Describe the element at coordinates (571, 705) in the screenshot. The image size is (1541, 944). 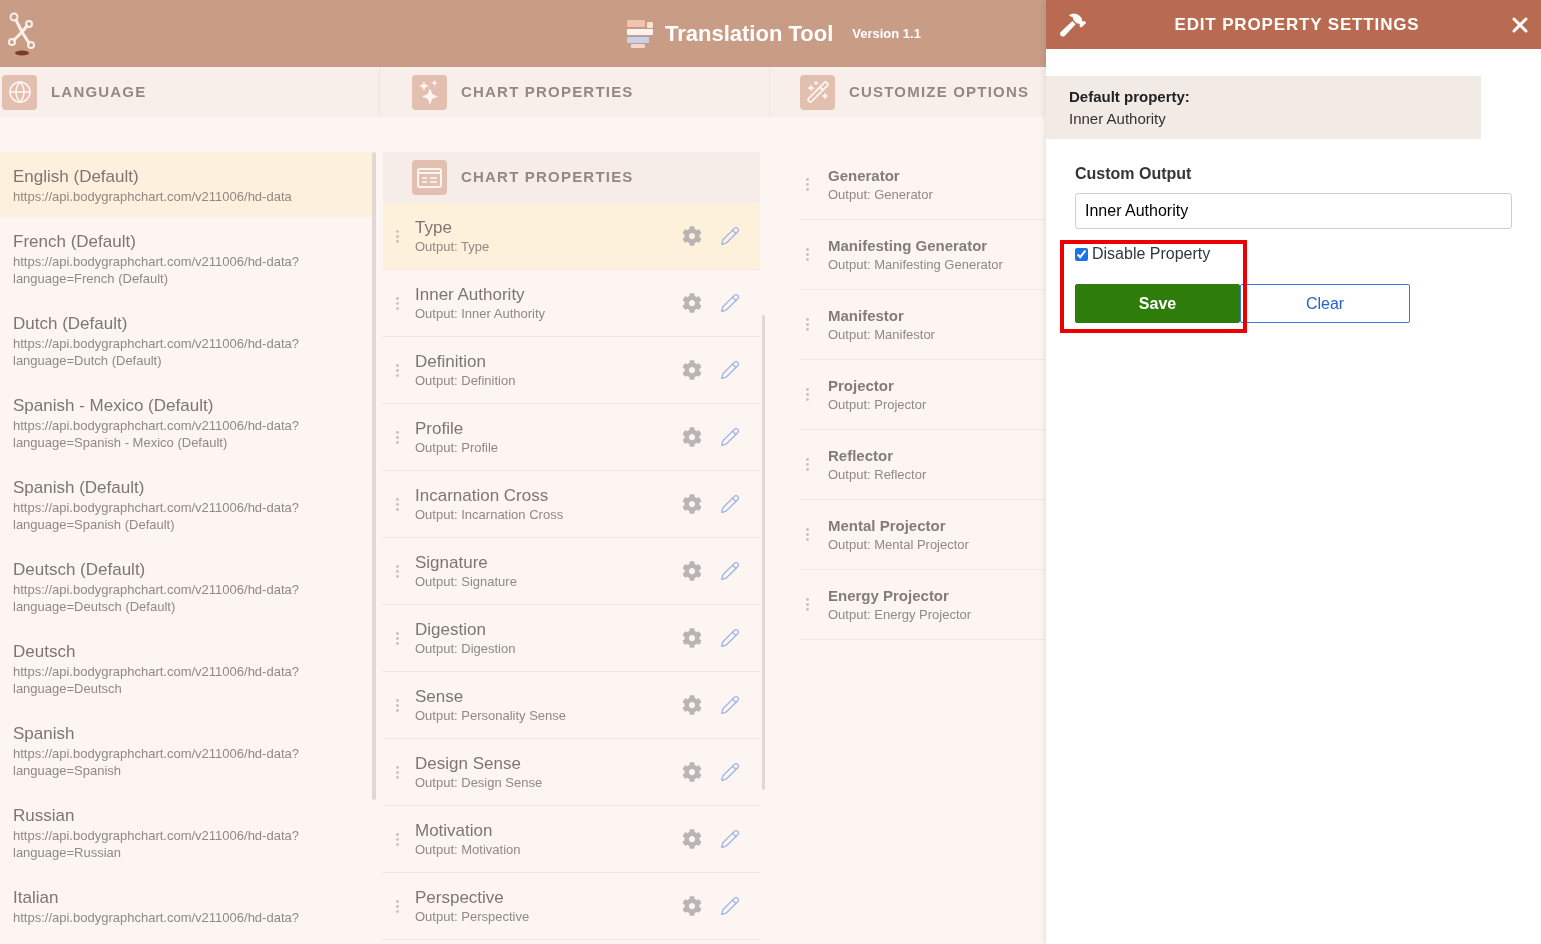
I see `property-item: Sense Output: Personality Sense` at that location.